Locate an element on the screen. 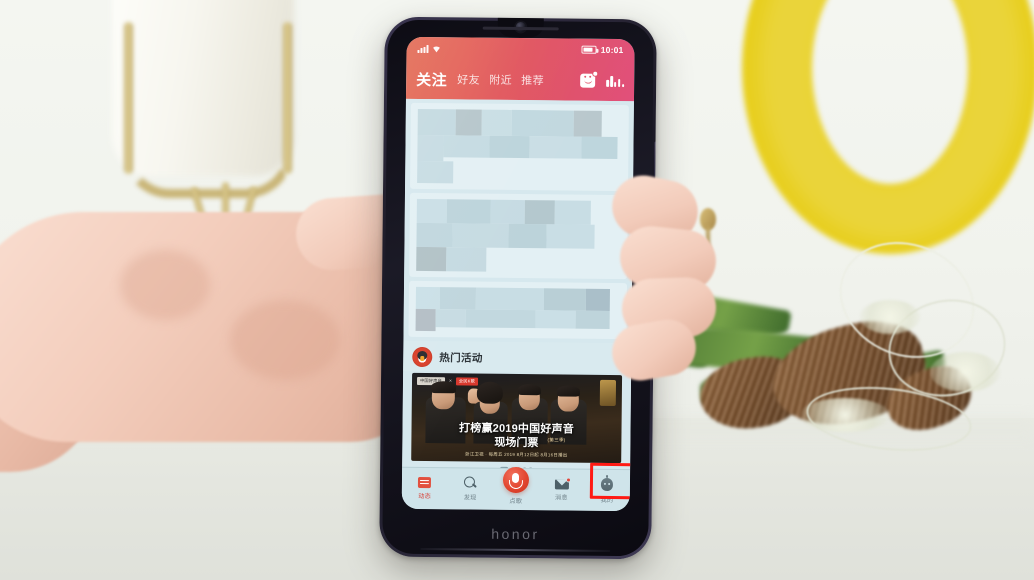 The height and width of the screenshot is (580, 1034). signal-bars-icon is located at coordinates (423, 49).